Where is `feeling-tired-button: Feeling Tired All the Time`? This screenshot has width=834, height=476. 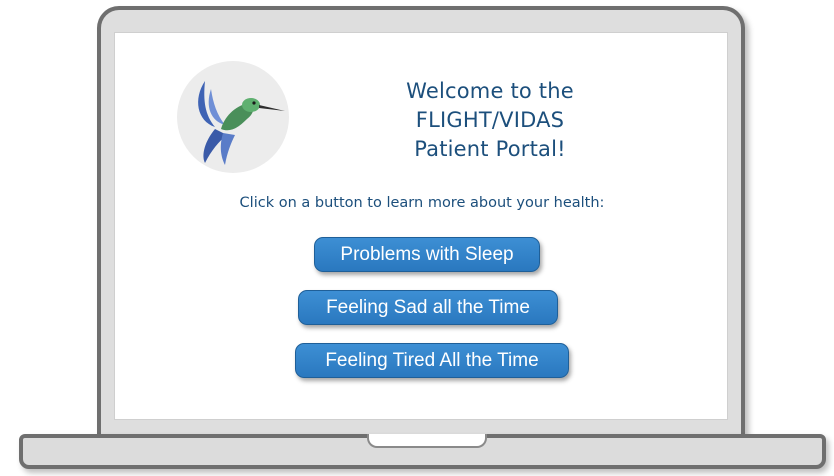 feeling-tired-button: Feeling Tired All the Time is located at coordinates (432, 360).